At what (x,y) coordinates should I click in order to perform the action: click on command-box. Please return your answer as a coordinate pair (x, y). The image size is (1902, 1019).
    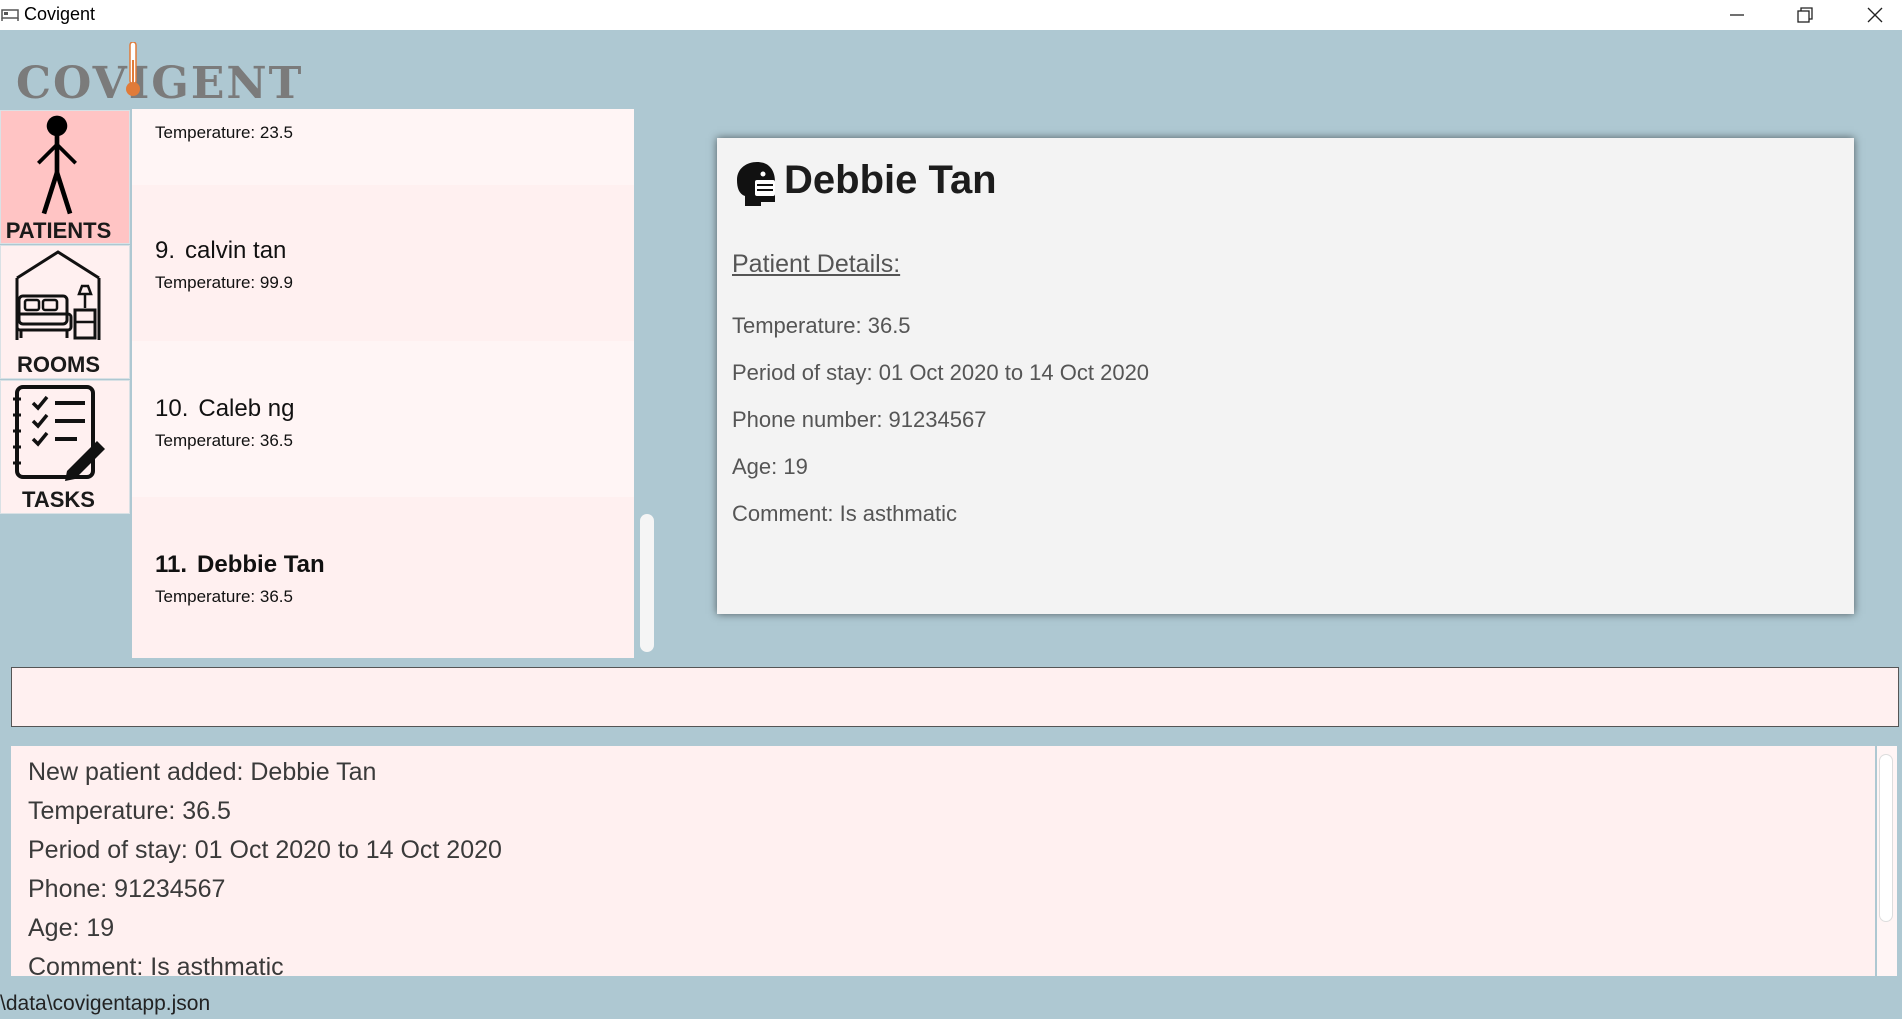
    Looking at the image, I should click on (955, 697).